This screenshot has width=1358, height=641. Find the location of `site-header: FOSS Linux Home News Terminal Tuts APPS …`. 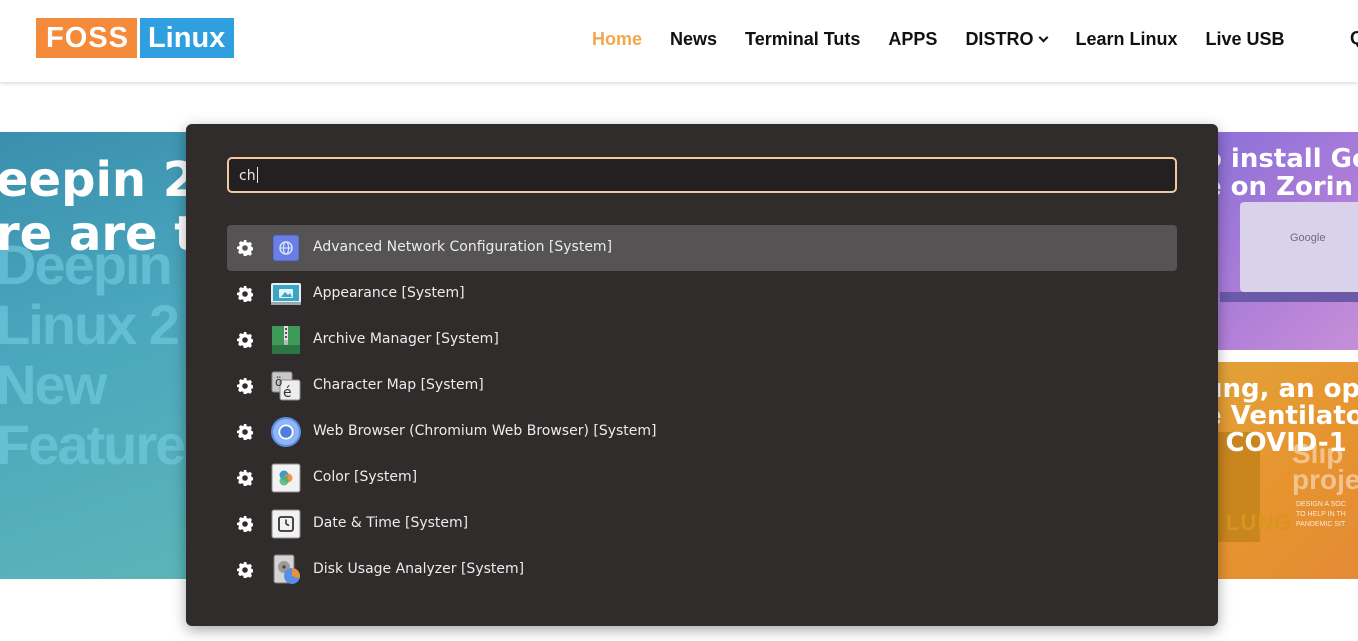

site-header: FOSS Linux Home News Terminal Tuts APPS … is located at coordinates (679, 41).